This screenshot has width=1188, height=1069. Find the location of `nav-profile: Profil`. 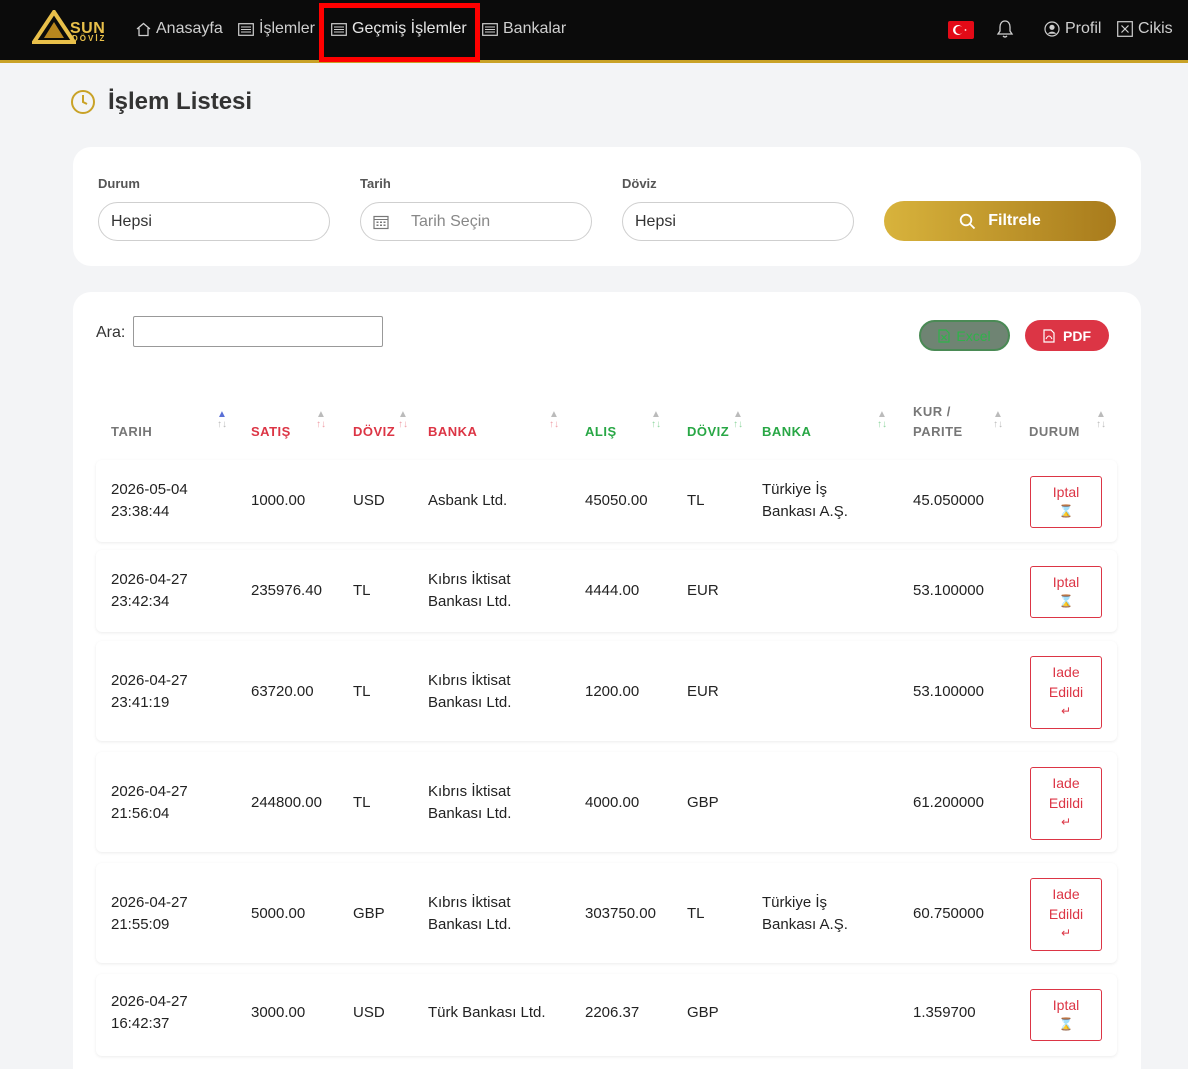

nav-profile: Profil is located at coordinates (1072, 29).